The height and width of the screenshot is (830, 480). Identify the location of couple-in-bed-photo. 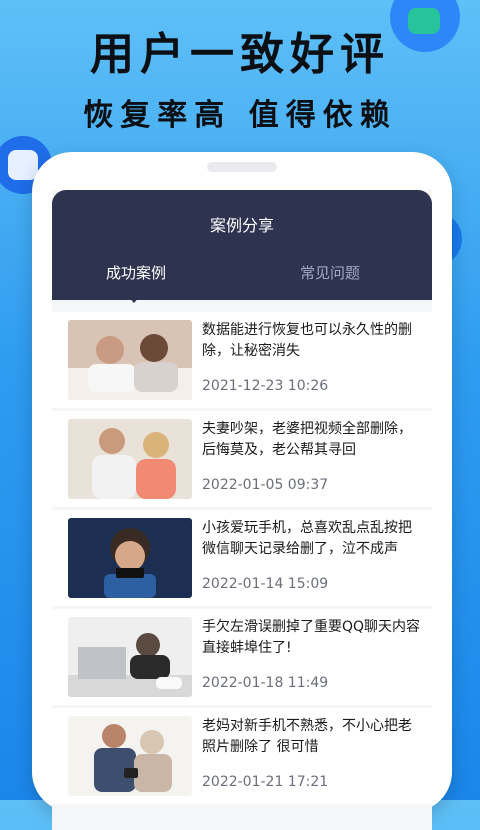
(130, 360).